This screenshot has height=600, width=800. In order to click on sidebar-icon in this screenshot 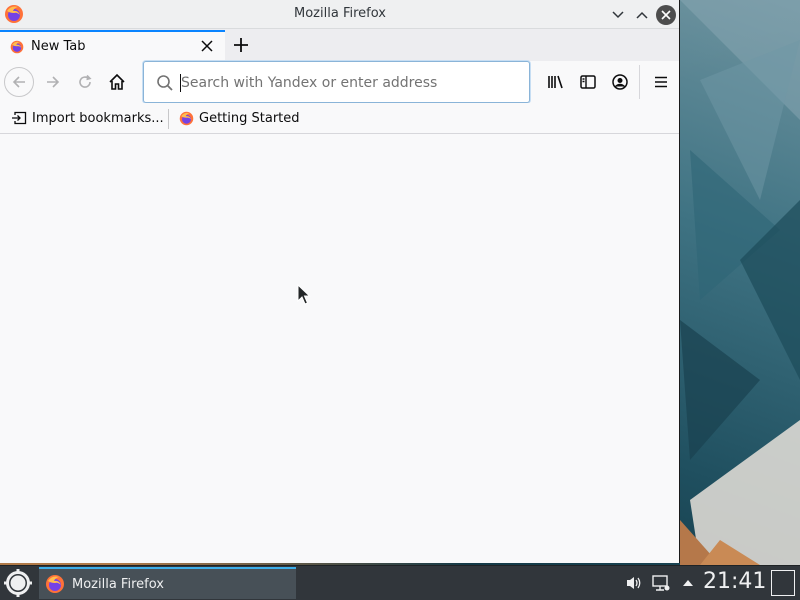, I will do `click(588, 82)`.